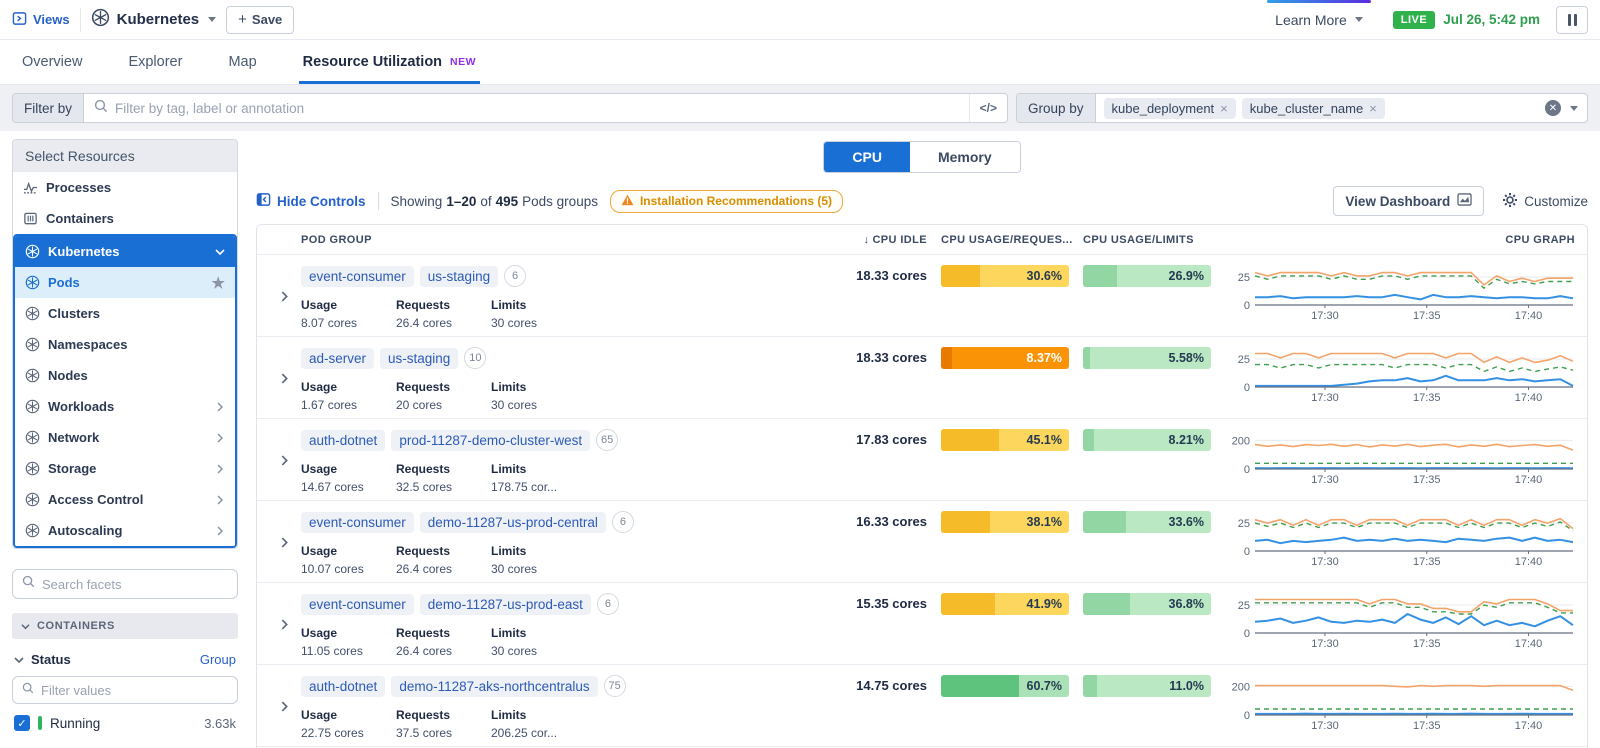 The width and height of the screenshot is (1600, 748). What do you see at coordinates (389, 62) in the screenshot?
I see `tab-resource-utilization: Resource Utilization NEW` at bounding box center [389, 62].